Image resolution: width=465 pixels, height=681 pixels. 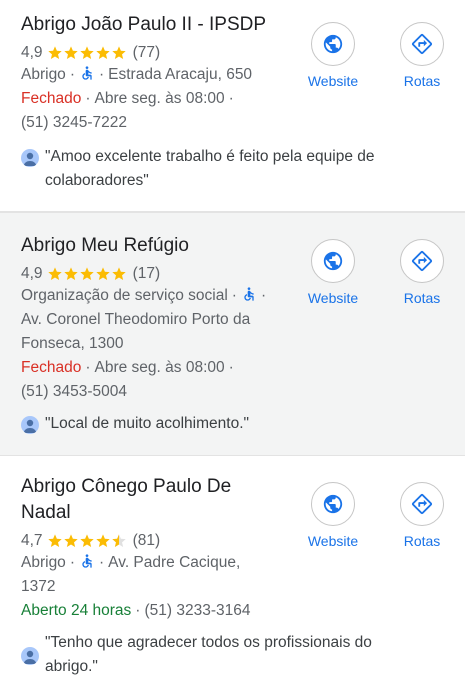 I want to click on place-address: Estrada Aracaju, 650, so click(x=180, y=74).